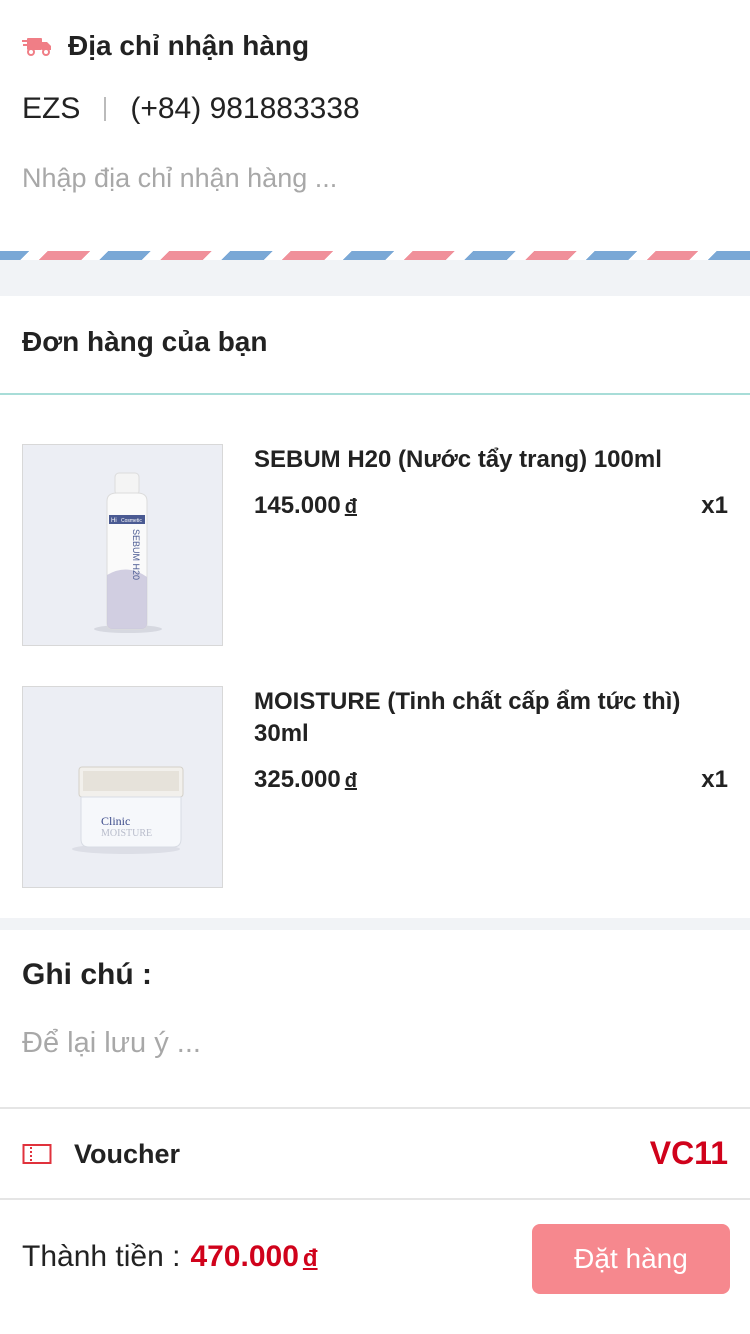 The height and width of the screenshot is (1334, 750). What do you see at coordinates (127, 1154) in the screenshot?
I see `voucher-label: Voucher` at bounding box center [127, 1154].